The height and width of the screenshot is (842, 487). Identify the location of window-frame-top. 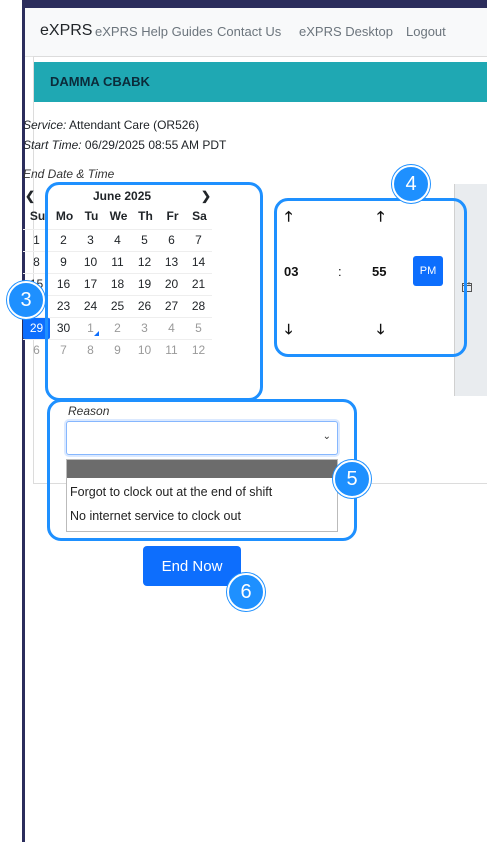
(254, 4).